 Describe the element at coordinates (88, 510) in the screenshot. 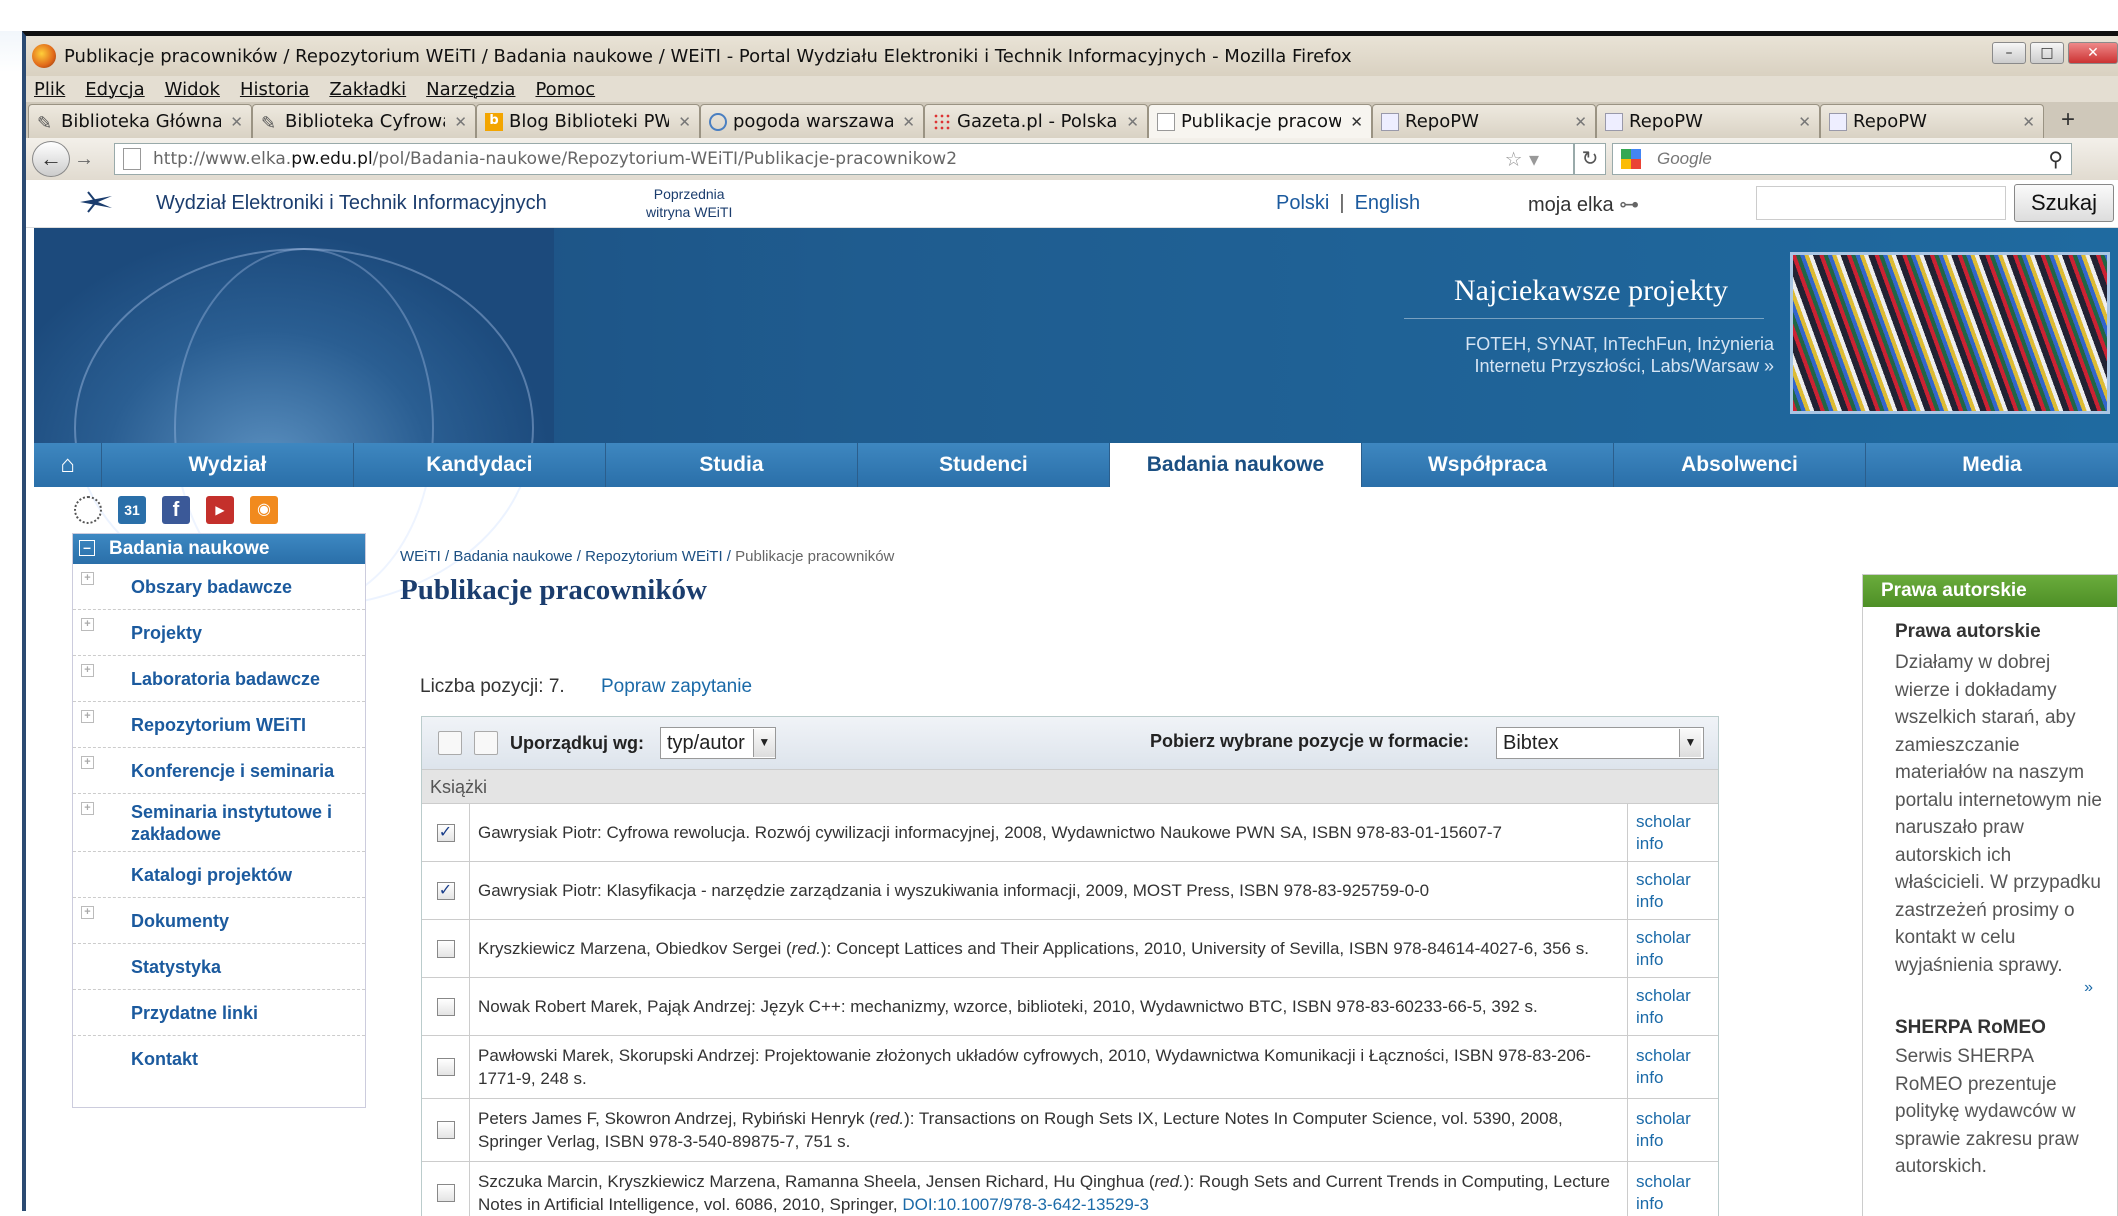

I see `sitemap-icon` at that location.